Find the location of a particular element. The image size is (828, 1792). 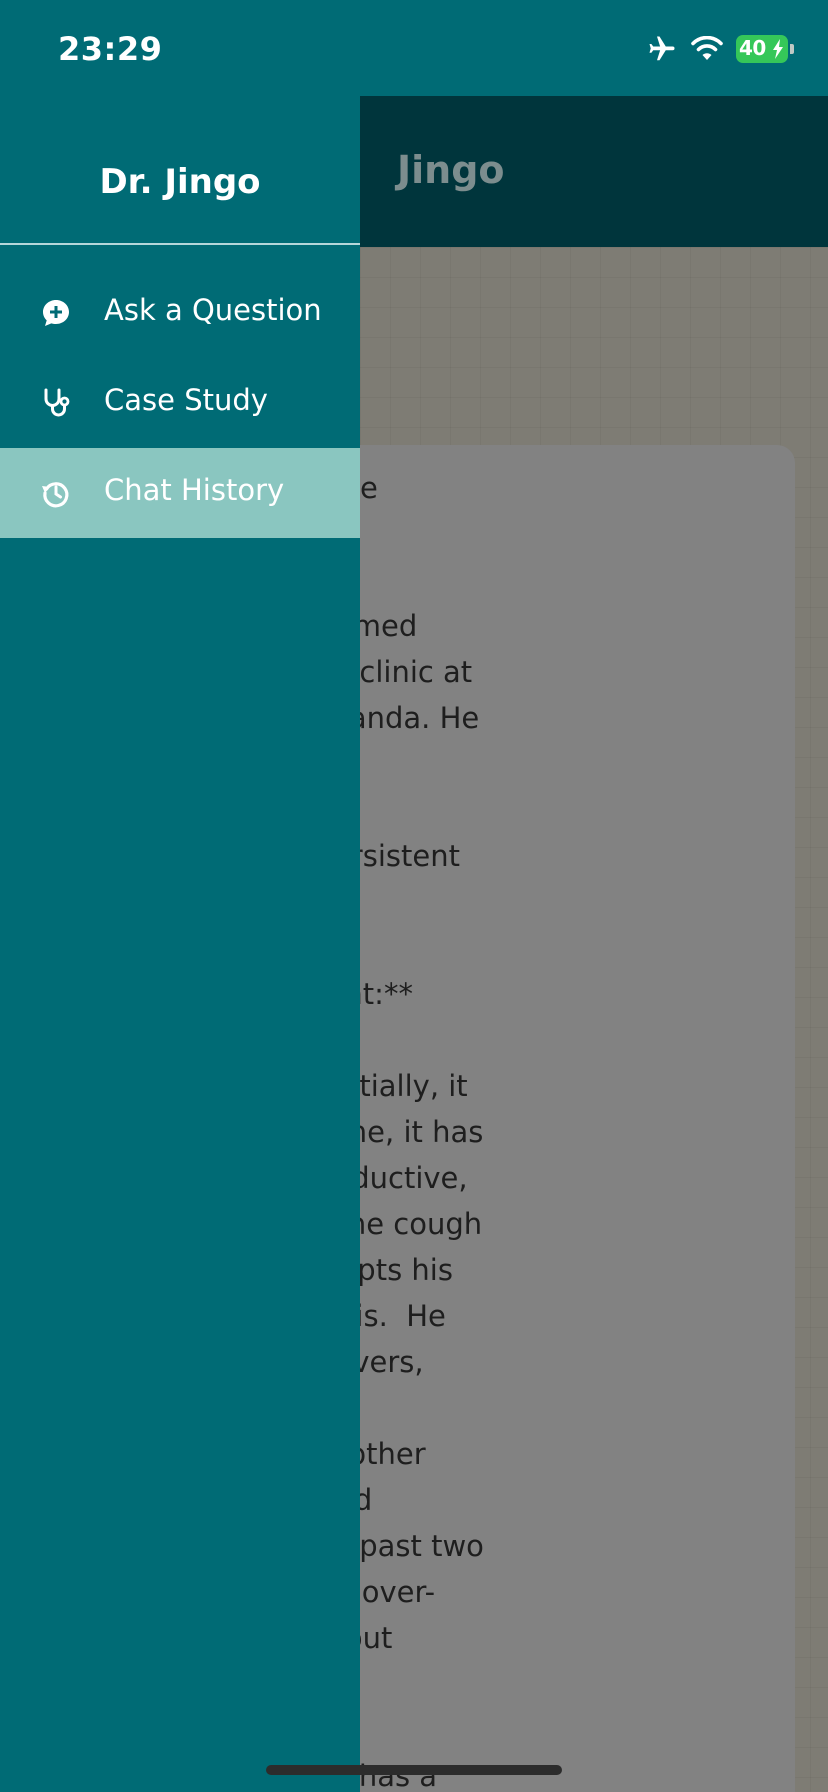

nav-item-ask-a-question: Ask a Question is located at coordinates (180, 313).